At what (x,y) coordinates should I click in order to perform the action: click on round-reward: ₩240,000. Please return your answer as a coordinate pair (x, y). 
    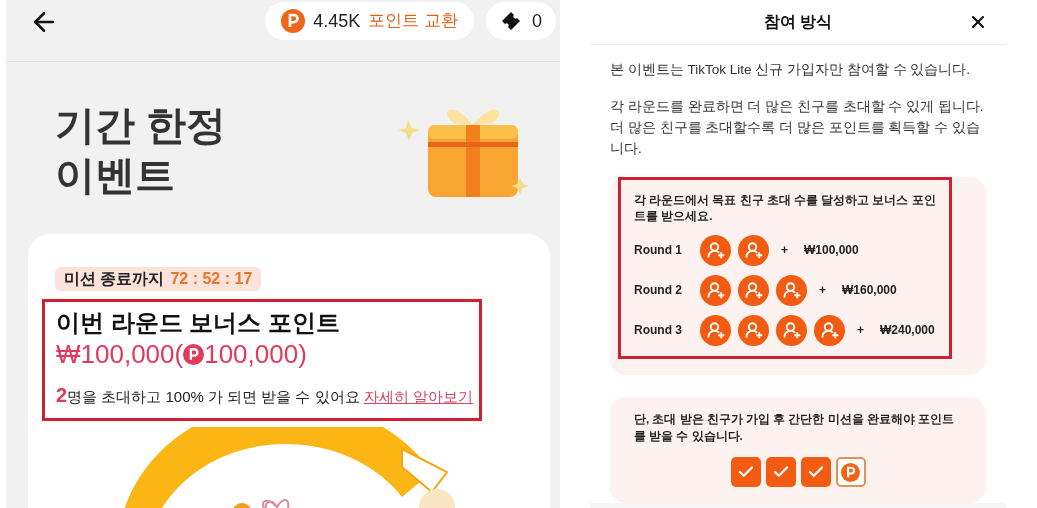
    Looking at the image, I should click on (907, 330).